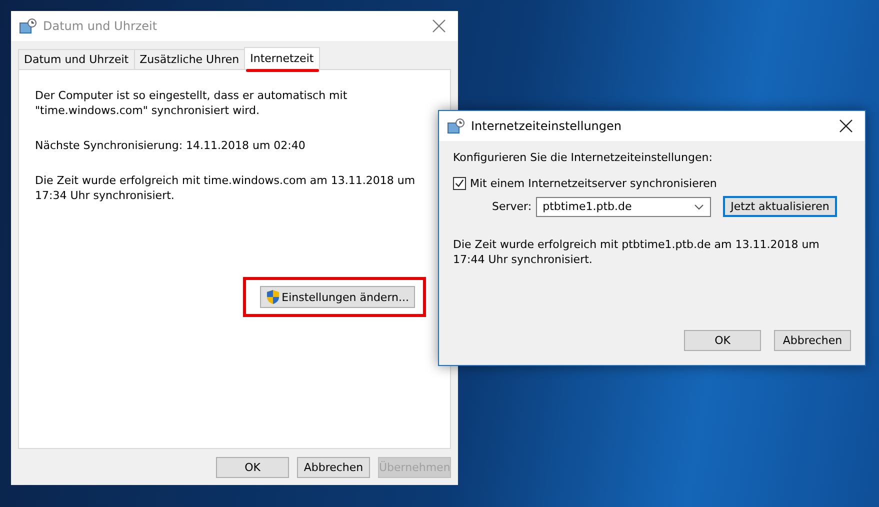 The height and width of the screenshot is (507, 879). I want to click on dialog-title: Internetzeiteinstellungen, so click(547, 126).